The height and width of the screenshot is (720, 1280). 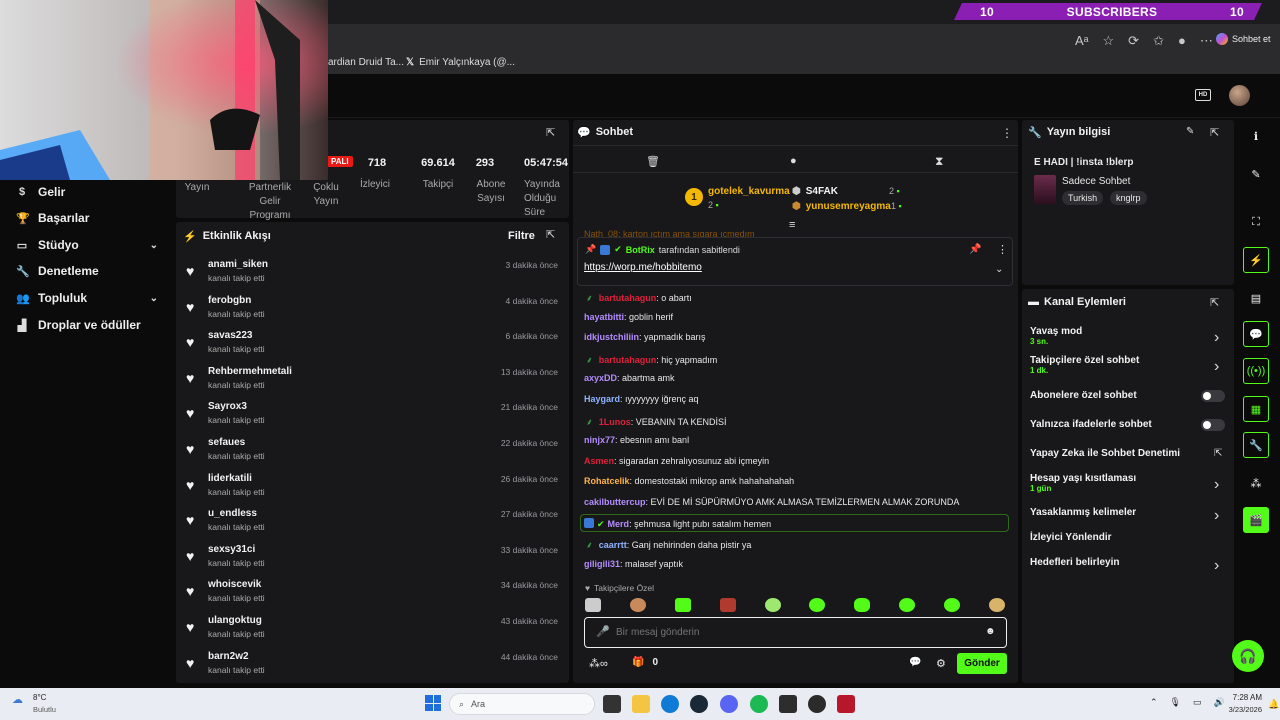 I want to click on feed-username: barn2w2, so click(x=228, y=656).